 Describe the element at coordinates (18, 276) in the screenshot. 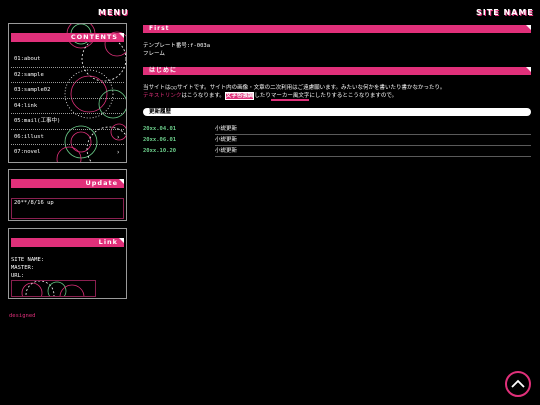

I see `link-url: URL:` at that location.